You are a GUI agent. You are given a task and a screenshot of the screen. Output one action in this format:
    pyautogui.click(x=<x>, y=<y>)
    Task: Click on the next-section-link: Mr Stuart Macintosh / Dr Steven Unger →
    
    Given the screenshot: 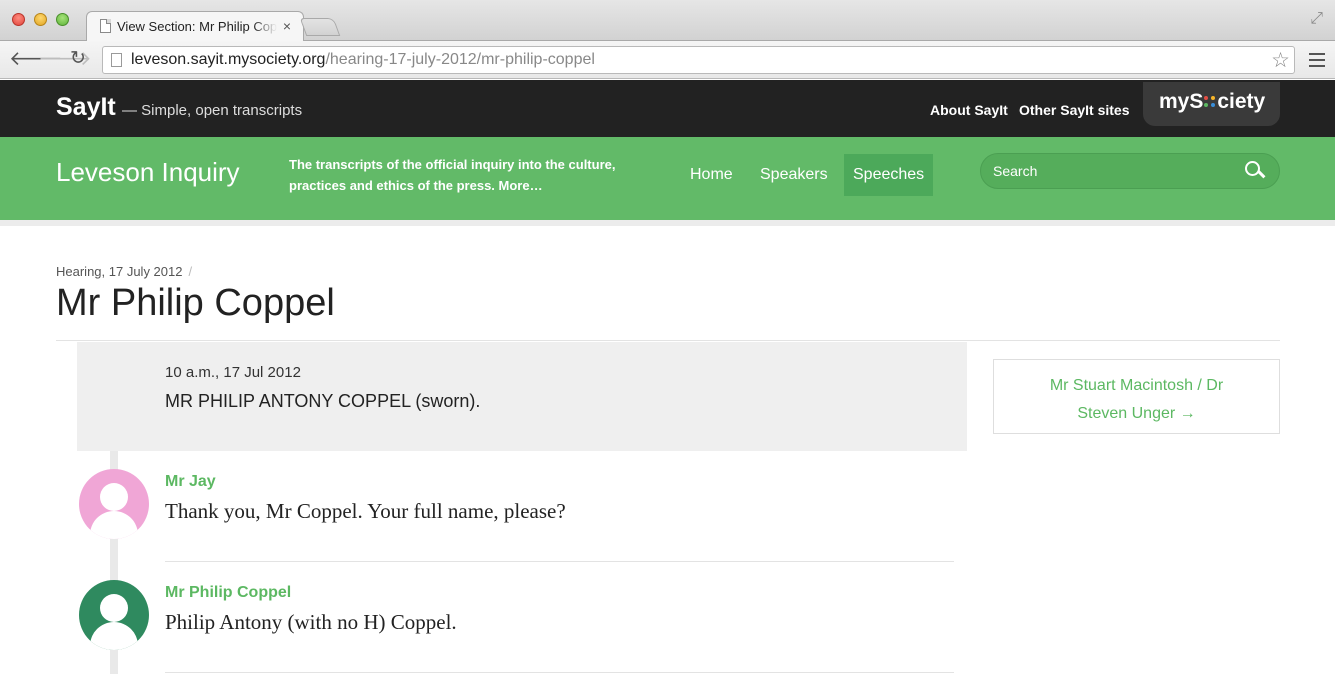 What is the action you would take?
    pyautogui.click(x=1136, y=399)
    